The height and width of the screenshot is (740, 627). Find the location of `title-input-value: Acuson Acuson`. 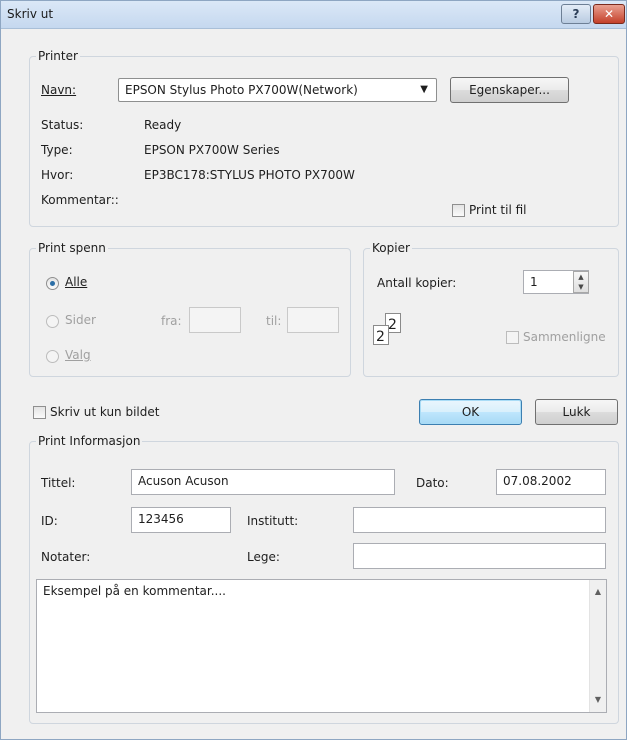

title-input-value: Acuson Acuson is located at coordinates (183, 481).